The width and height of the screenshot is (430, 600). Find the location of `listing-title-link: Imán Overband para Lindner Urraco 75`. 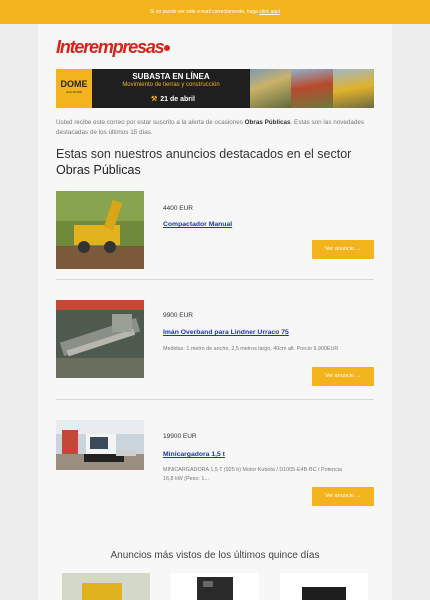

listing-title-link: Imán Overband para Lindner Urraco 75 is located at coordinates (226, 332).